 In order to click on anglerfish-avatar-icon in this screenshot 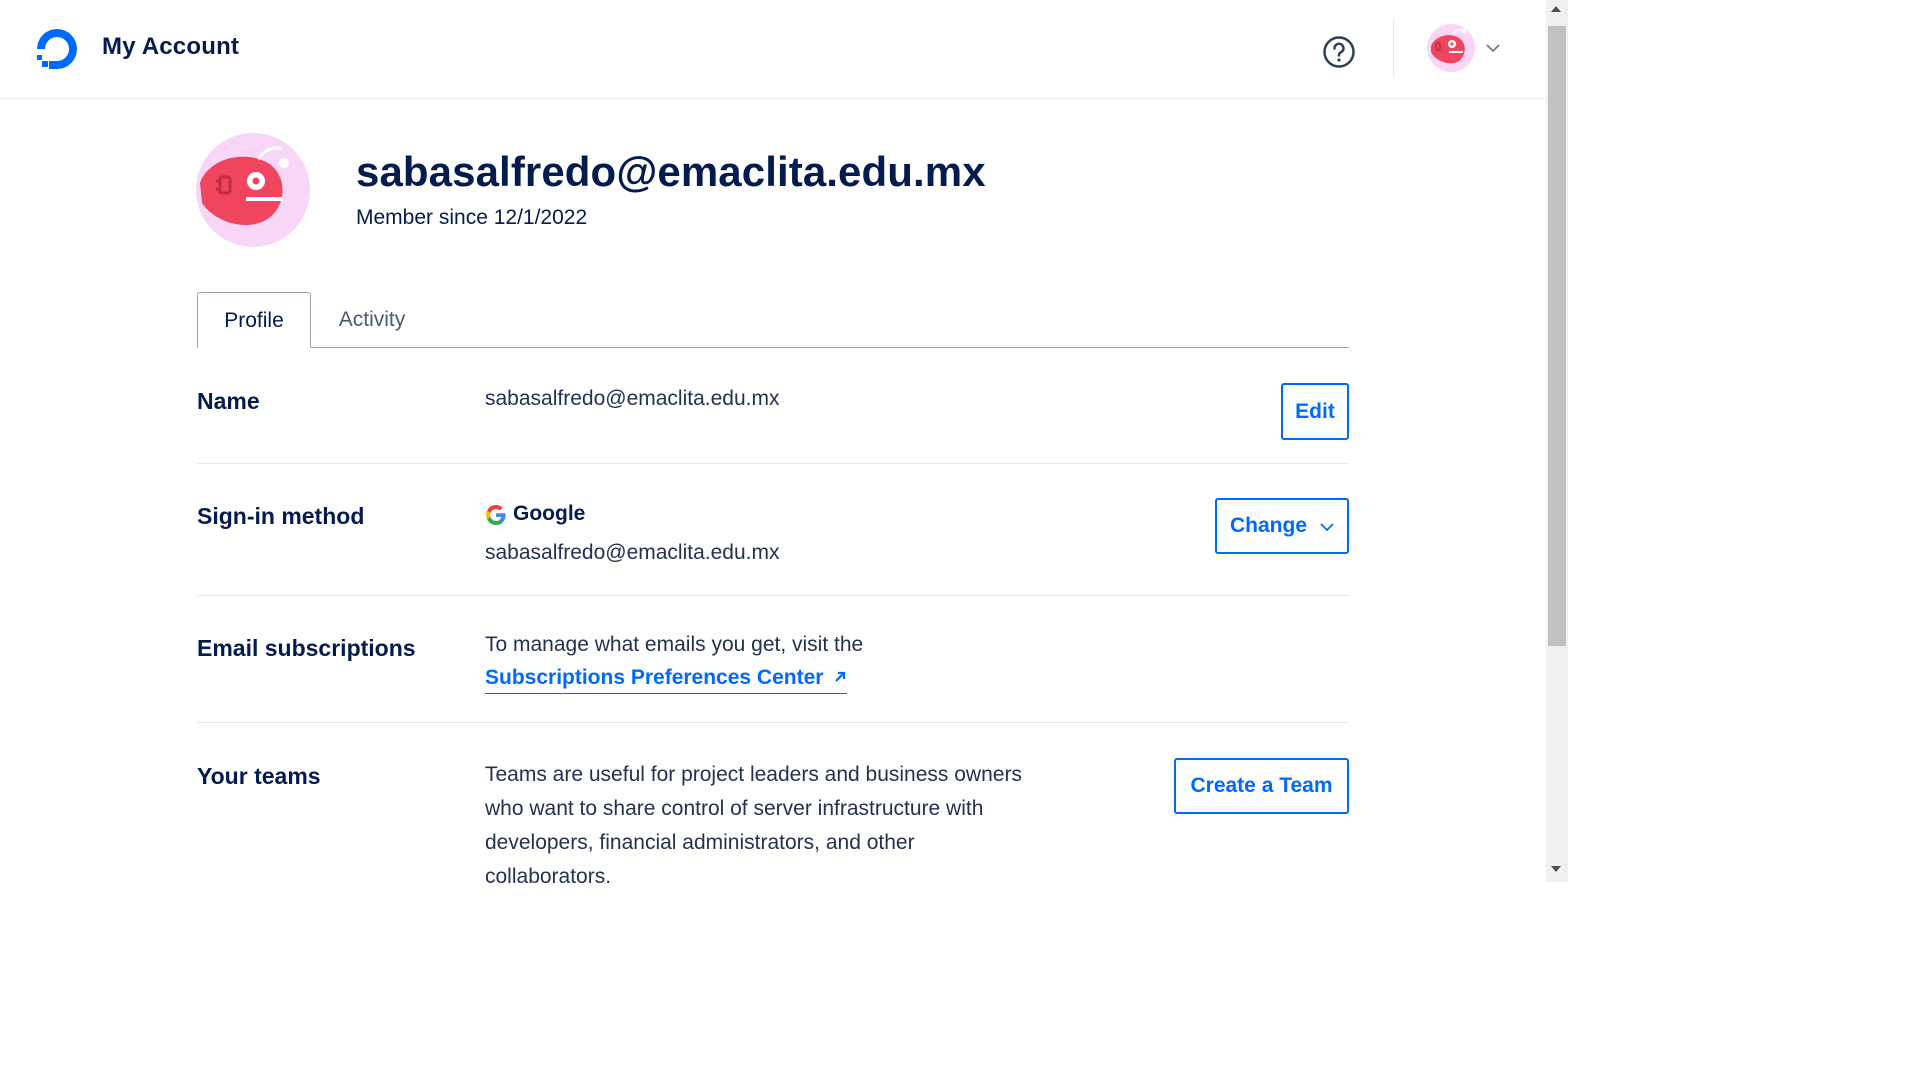, I will do `click(1451, 48)`.